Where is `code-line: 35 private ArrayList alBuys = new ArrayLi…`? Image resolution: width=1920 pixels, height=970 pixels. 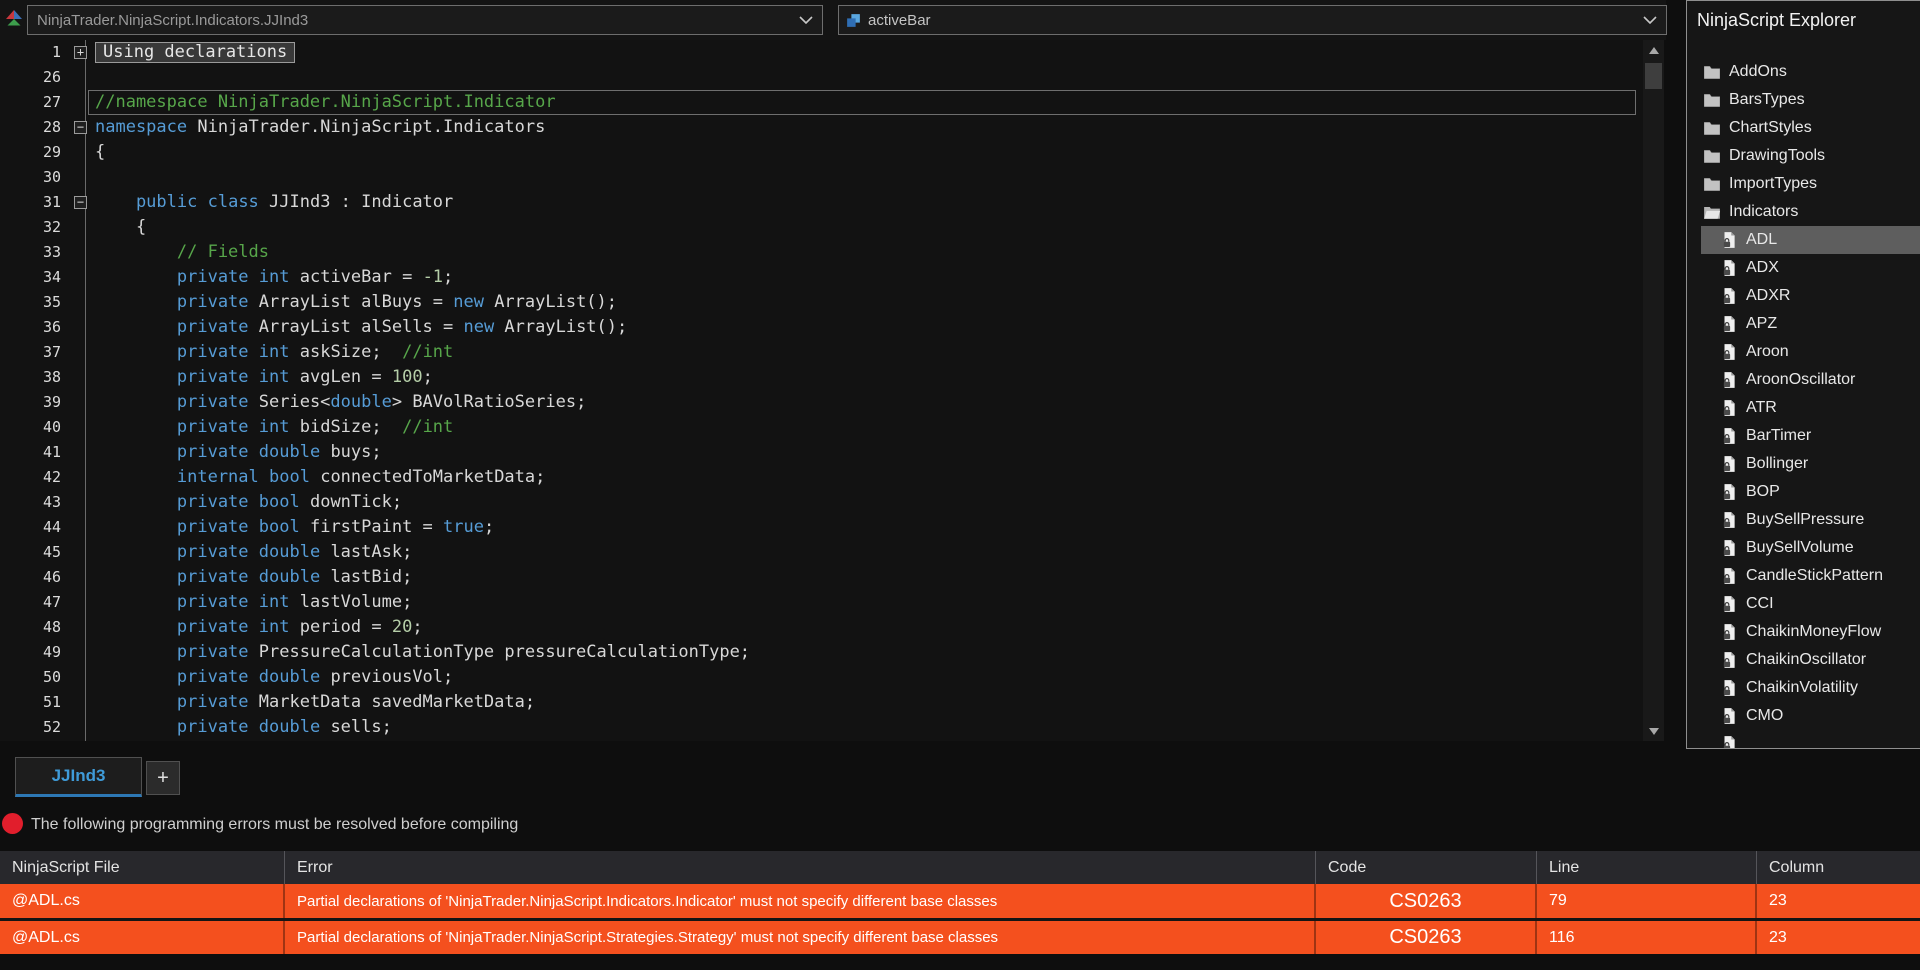
code-line: 35 private ArrayList alBuys = new ArrayLi… is located at coordinates (821, 302).